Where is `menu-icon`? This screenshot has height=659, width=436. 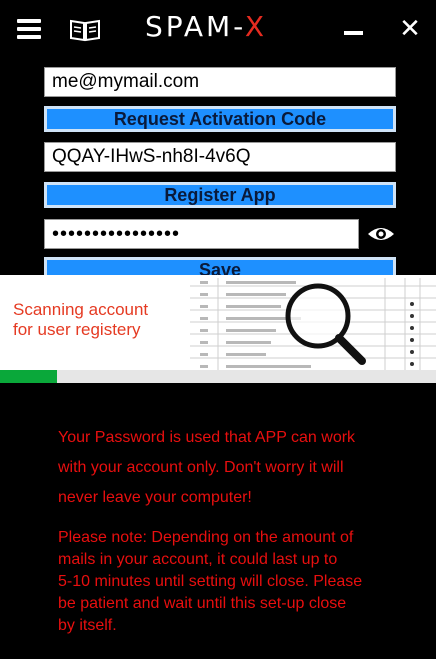
menu-icon is located at coordinates (29, 29).